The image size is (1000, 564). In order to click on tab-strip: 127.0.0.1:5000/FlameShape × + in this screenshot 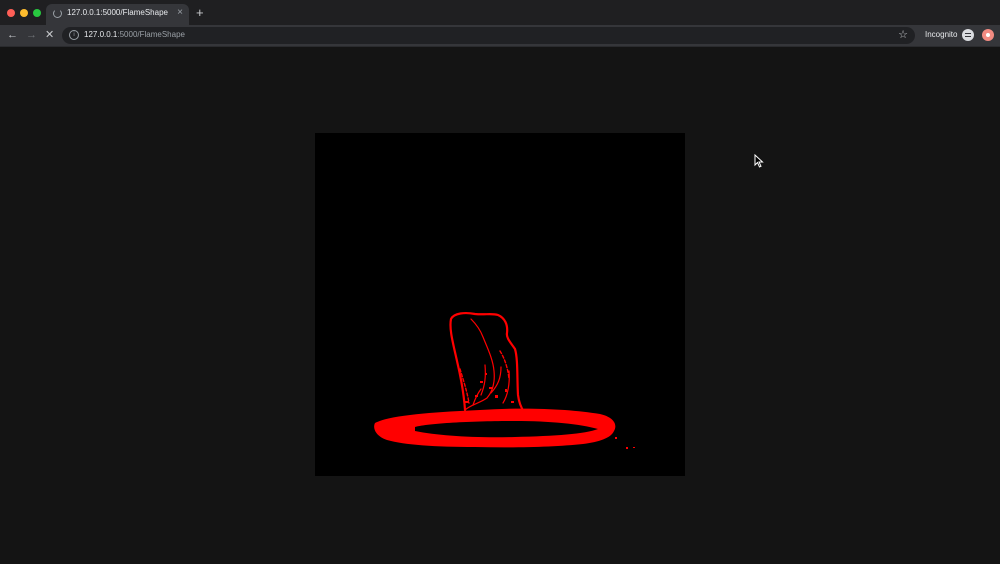, I will do `click(500, 12)`.